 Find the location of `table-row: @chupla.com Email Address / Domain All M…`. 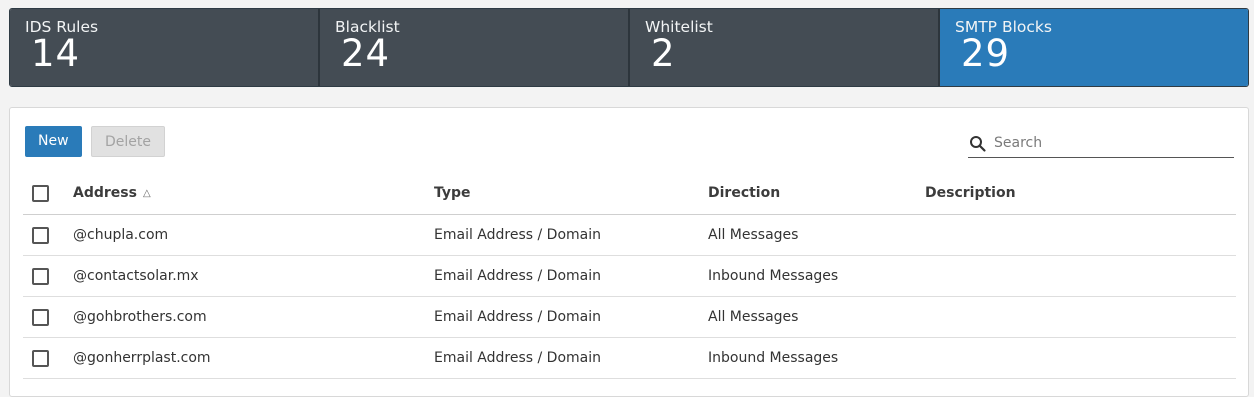

table-row: @chupla.com Email Address / Domain All M… is located at coordinates (629, 235).